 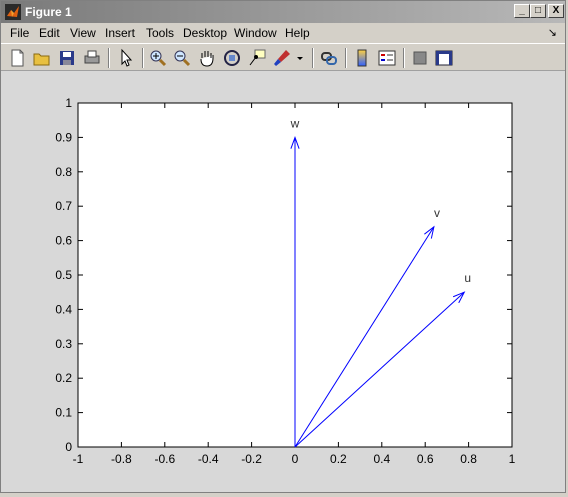 What do you see at coordinates (92, 58) in the screenshot?
I see `print-icon` at bounding box center [92, 58].